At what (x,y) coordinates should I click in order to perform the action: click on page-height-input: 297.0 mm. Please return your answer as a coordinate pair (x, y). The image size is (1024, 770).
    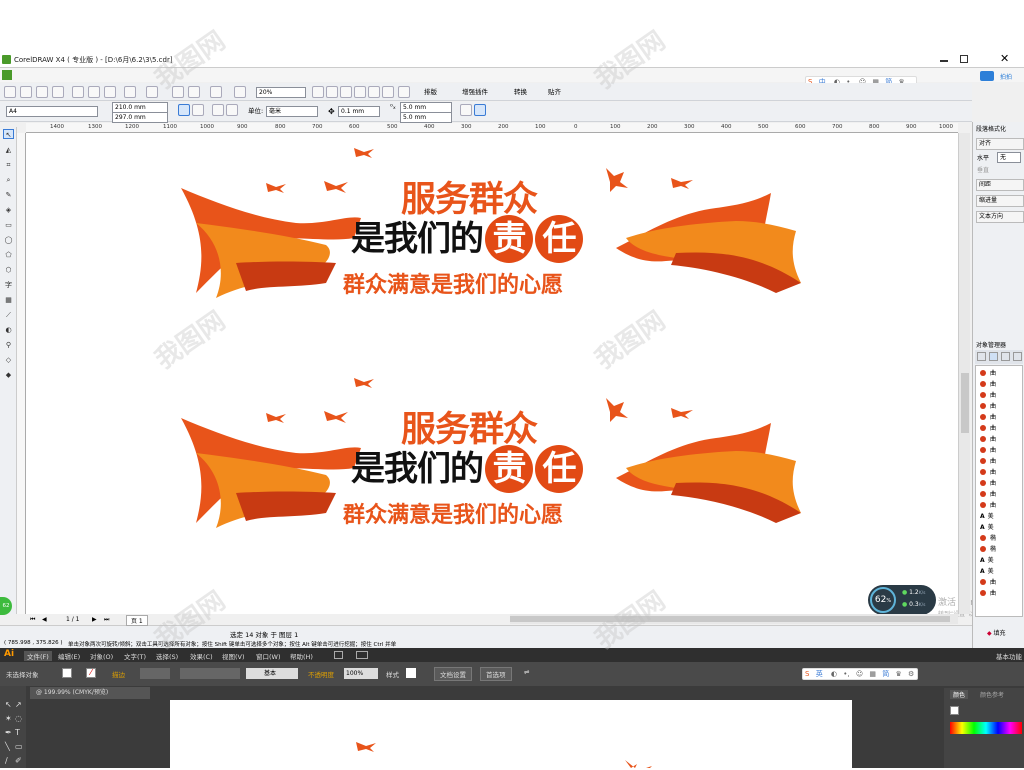
    Looking at the image, I should click on (140, 117).